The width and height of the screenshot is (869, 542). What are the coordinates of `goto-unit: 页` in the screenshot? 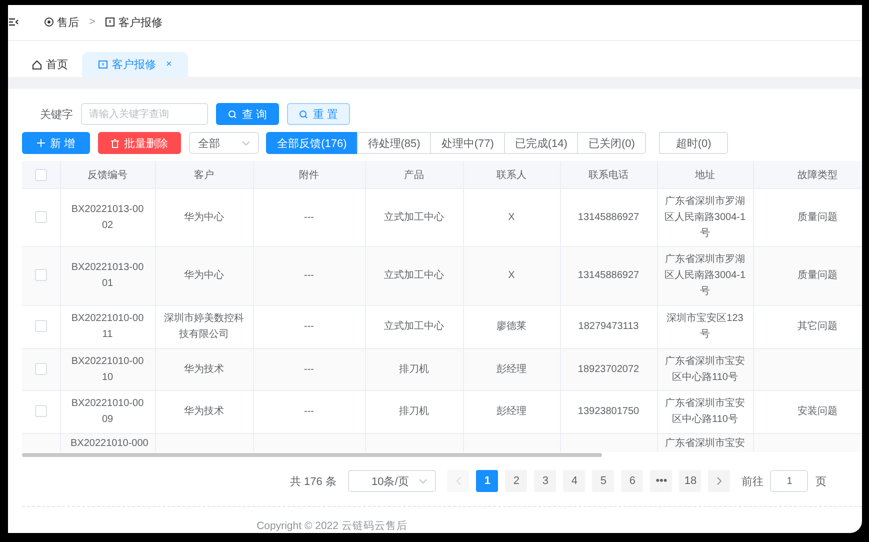 It's located at (820, 481).